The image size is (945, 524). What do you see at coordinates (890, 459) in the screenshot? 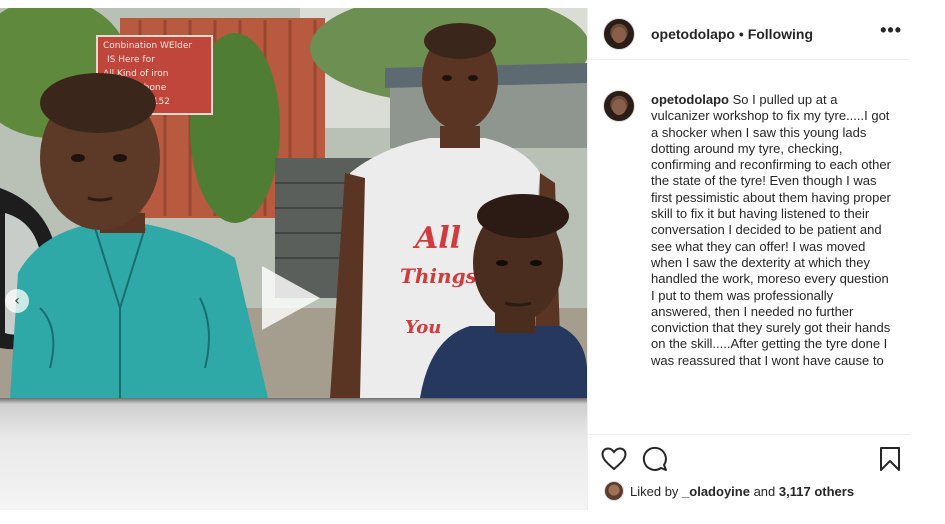
I see `bookmark-icon` at bounding box center [890, 459].